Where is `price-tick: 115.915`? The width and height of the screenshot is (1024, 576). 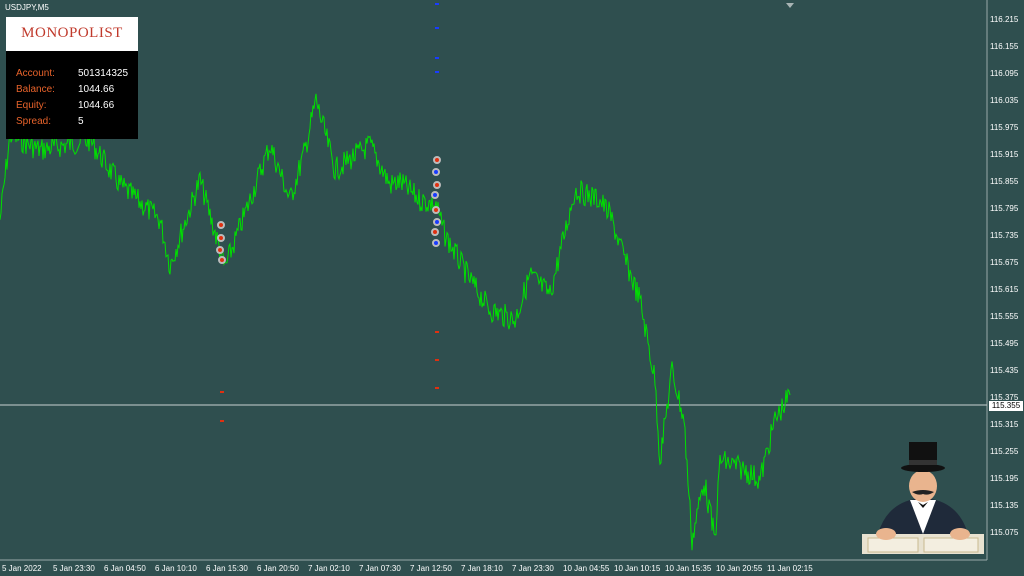
price-tick: 115.915 is located at coordinates (1004, 154).